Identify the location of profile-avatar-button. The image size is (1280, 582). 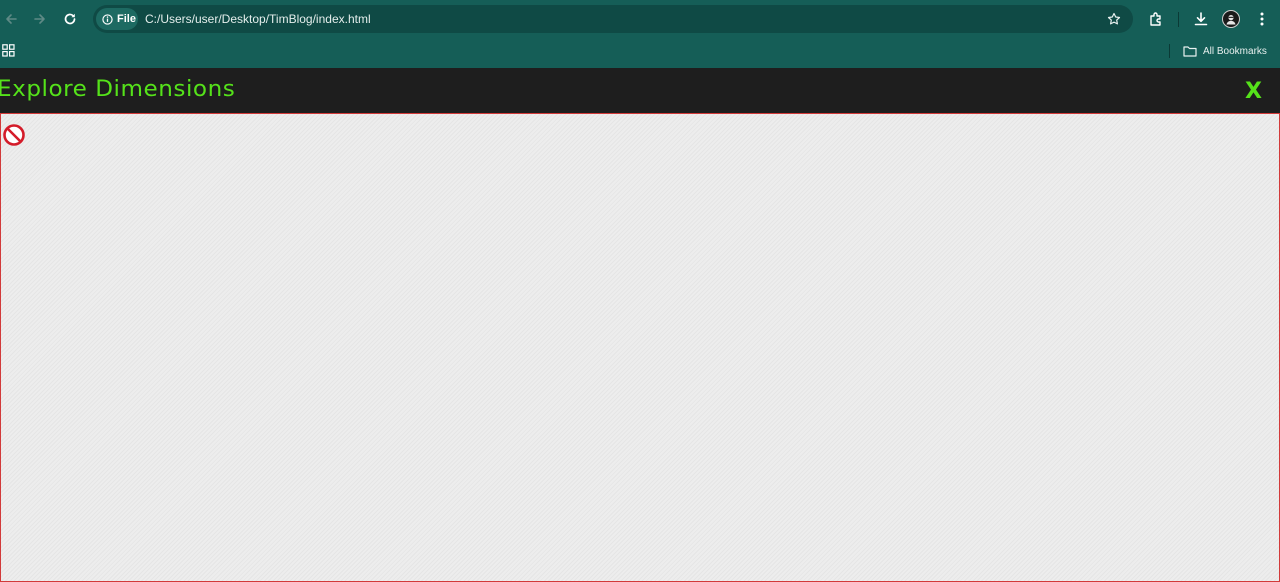
(1231, 19).